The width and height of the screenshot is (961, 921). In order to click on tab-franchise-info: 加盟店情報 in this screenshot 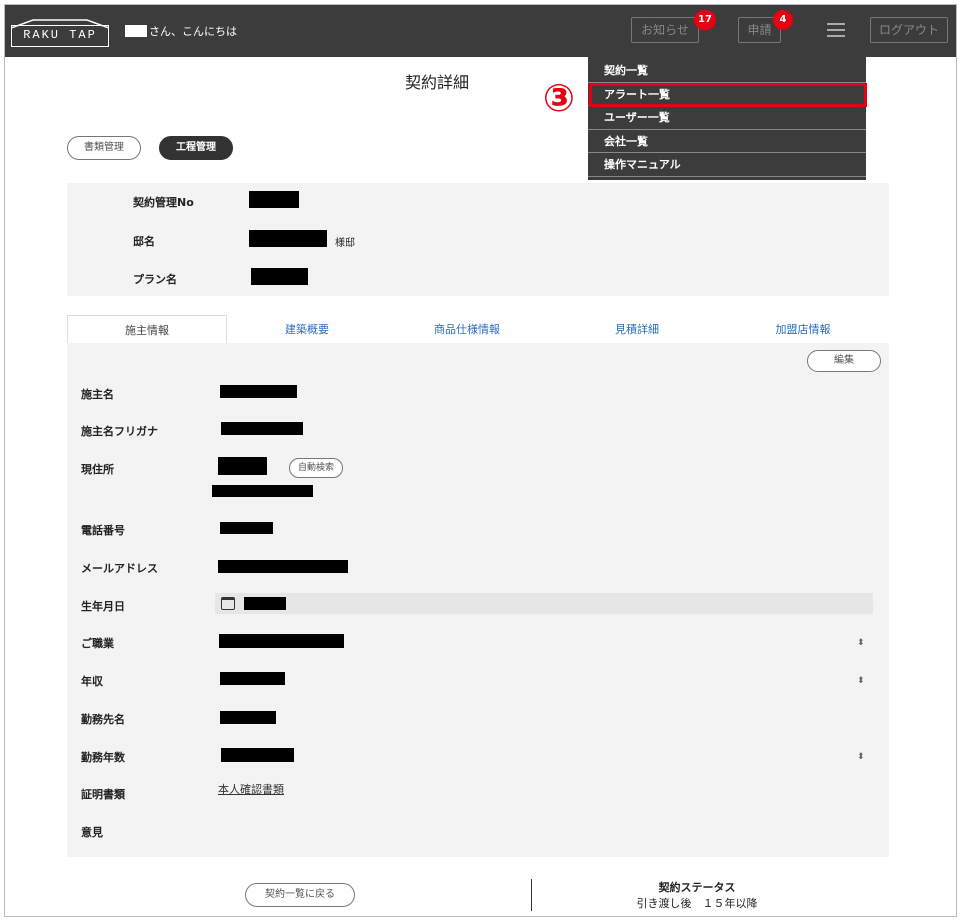, I will do `click(803, 329)`.